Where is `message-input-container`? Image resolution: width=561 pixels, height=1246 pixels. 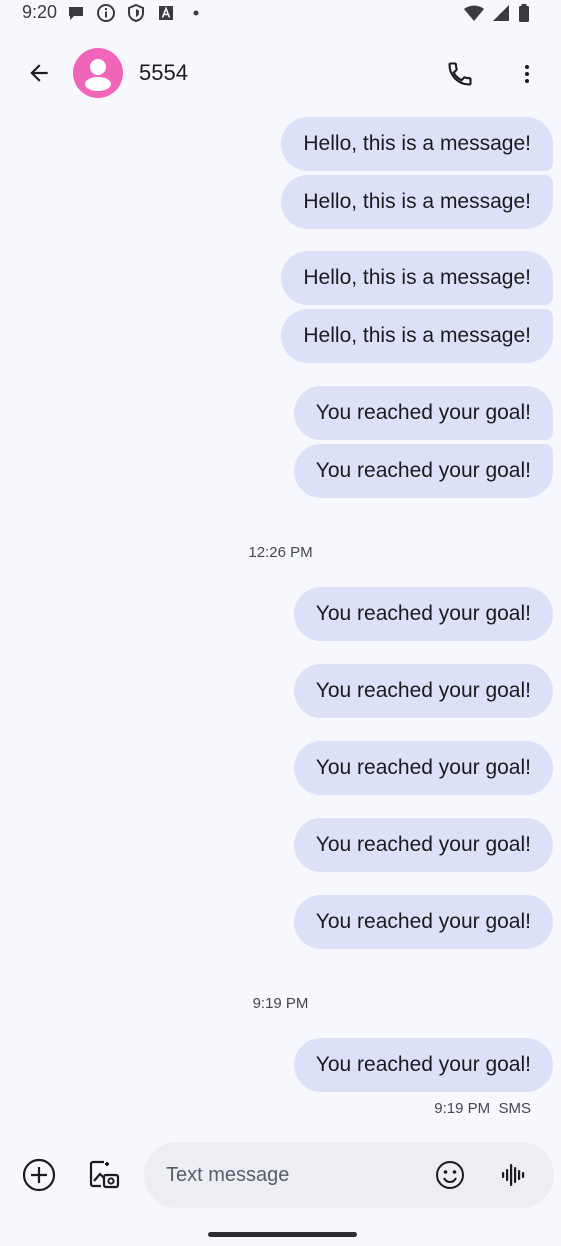 message-input-container is located at coordinates (349, 1175).